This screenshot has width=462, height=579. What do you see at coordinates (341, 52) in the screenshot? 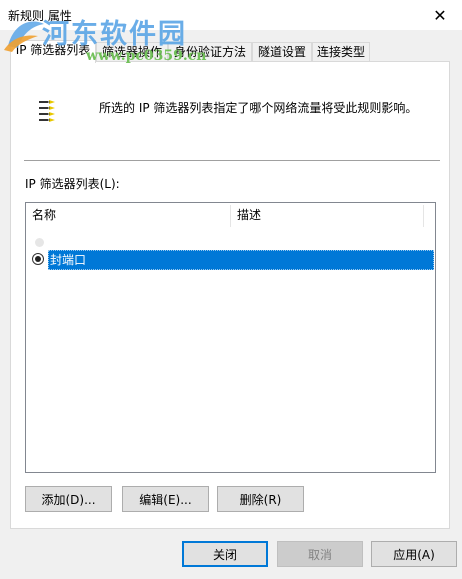
I see `tab-connection-type: 连接类型` at bounding box center [341, 52].